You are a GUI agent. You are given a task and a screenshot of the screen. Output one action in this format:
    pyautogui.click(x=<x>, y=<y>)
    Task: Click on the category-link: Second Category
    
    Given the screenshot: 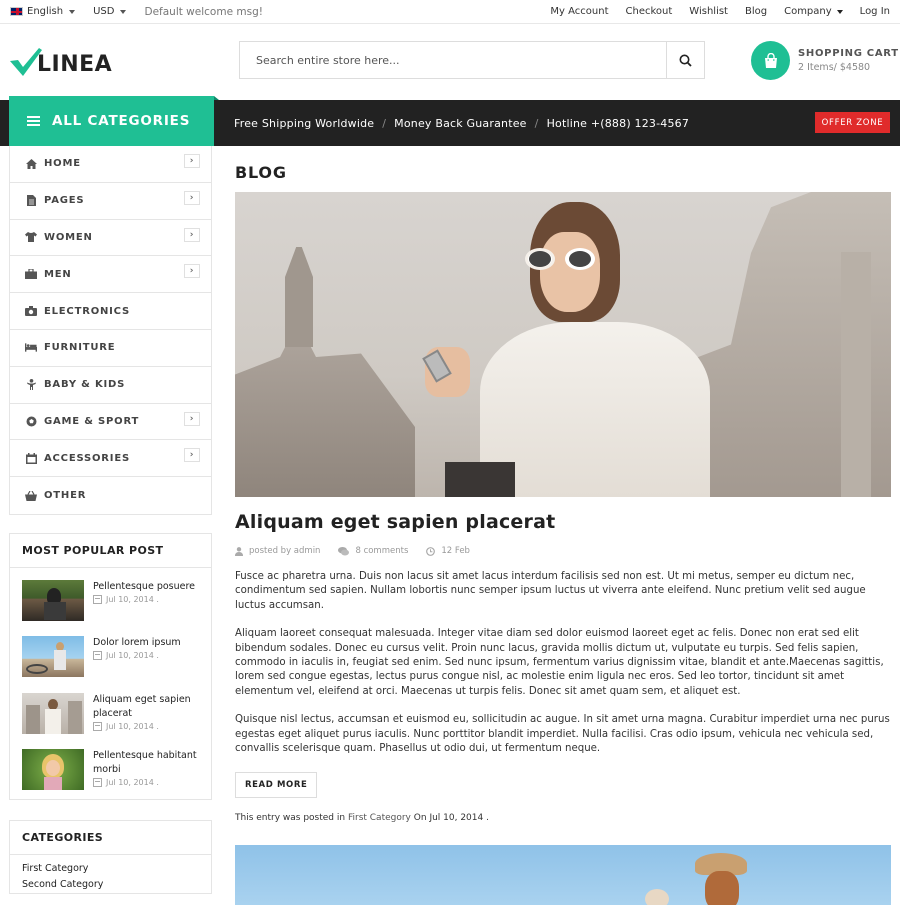 What is the action you would take?
    pyautogui.click(x=110, y=885)
    